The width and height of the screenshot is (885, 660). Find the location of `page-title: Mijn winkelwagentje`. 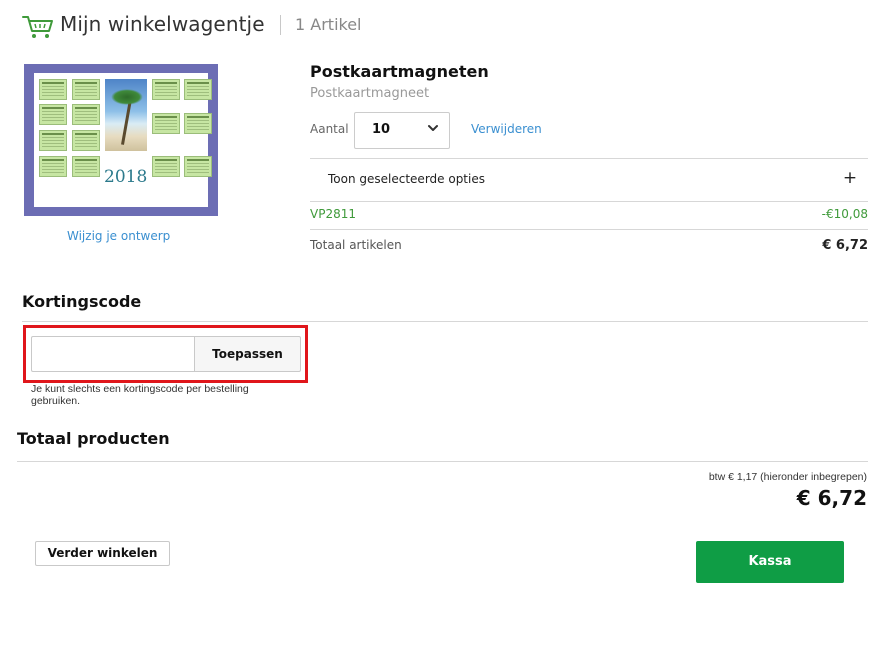

page-title: Mijn winkelwagentje is located at coordinates (162, 24).